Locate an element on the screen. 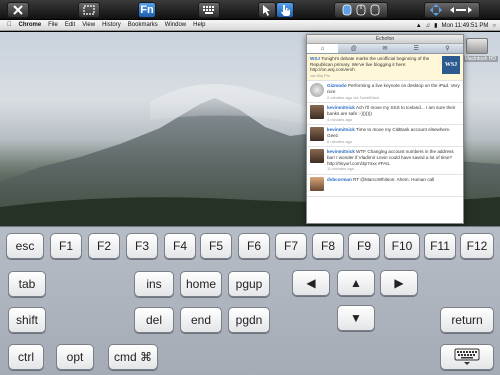 The image size is (500, 375). end-key: end is located at coordinates (201, 320).